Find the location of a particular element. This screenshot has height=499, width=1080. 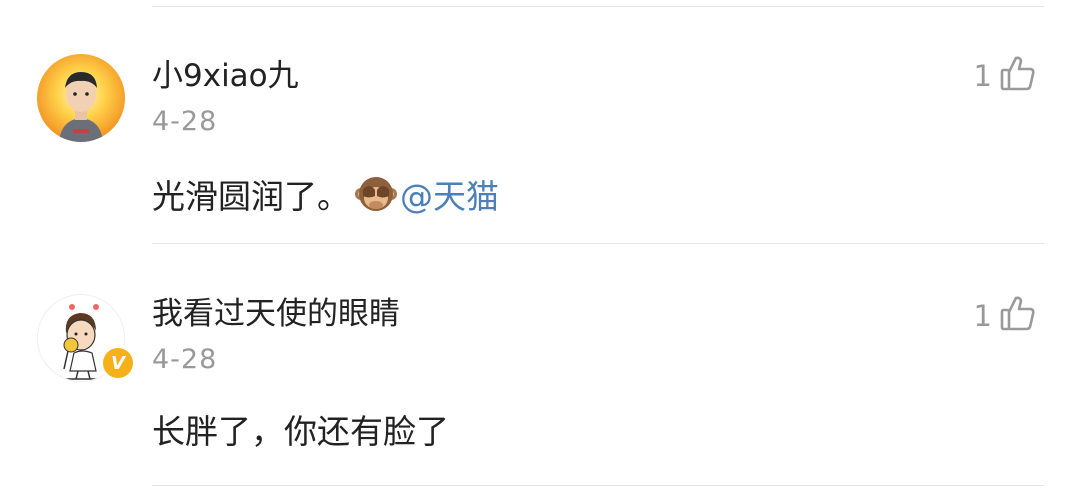

verified-badge: V is located at coordinates (118, 363).